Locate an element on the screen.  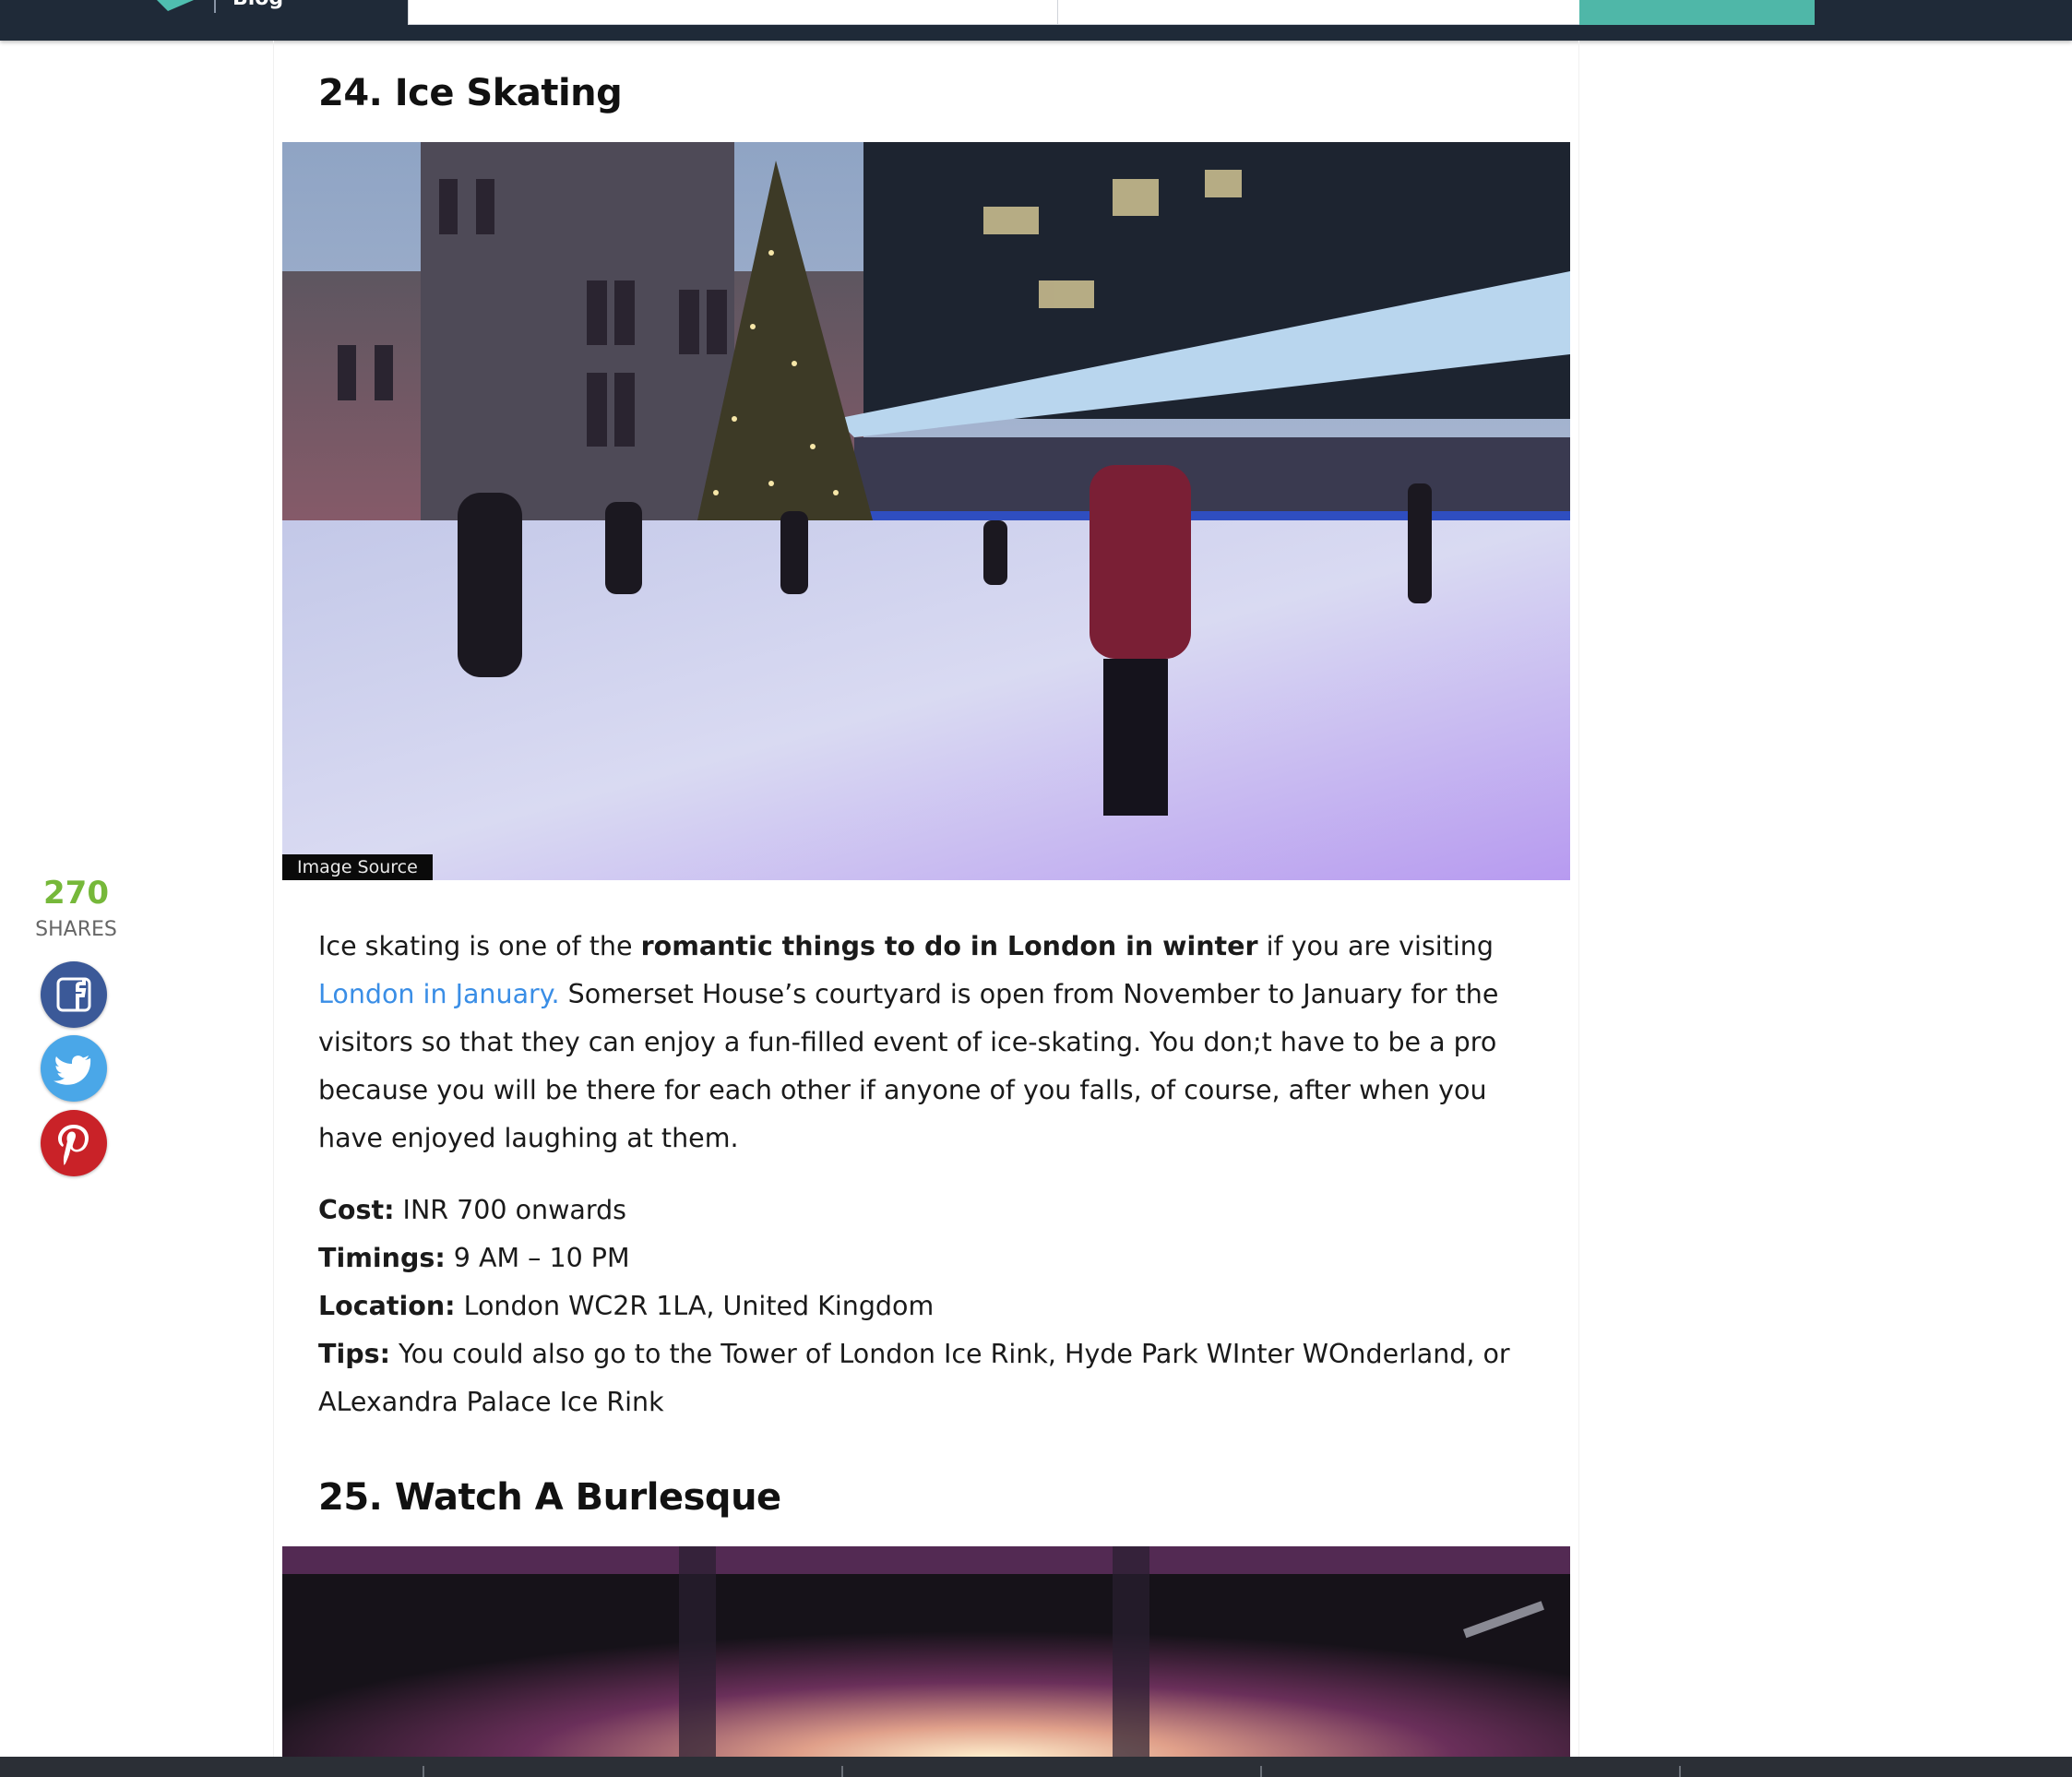
facebook-icon is located at coordinates (73, 994).